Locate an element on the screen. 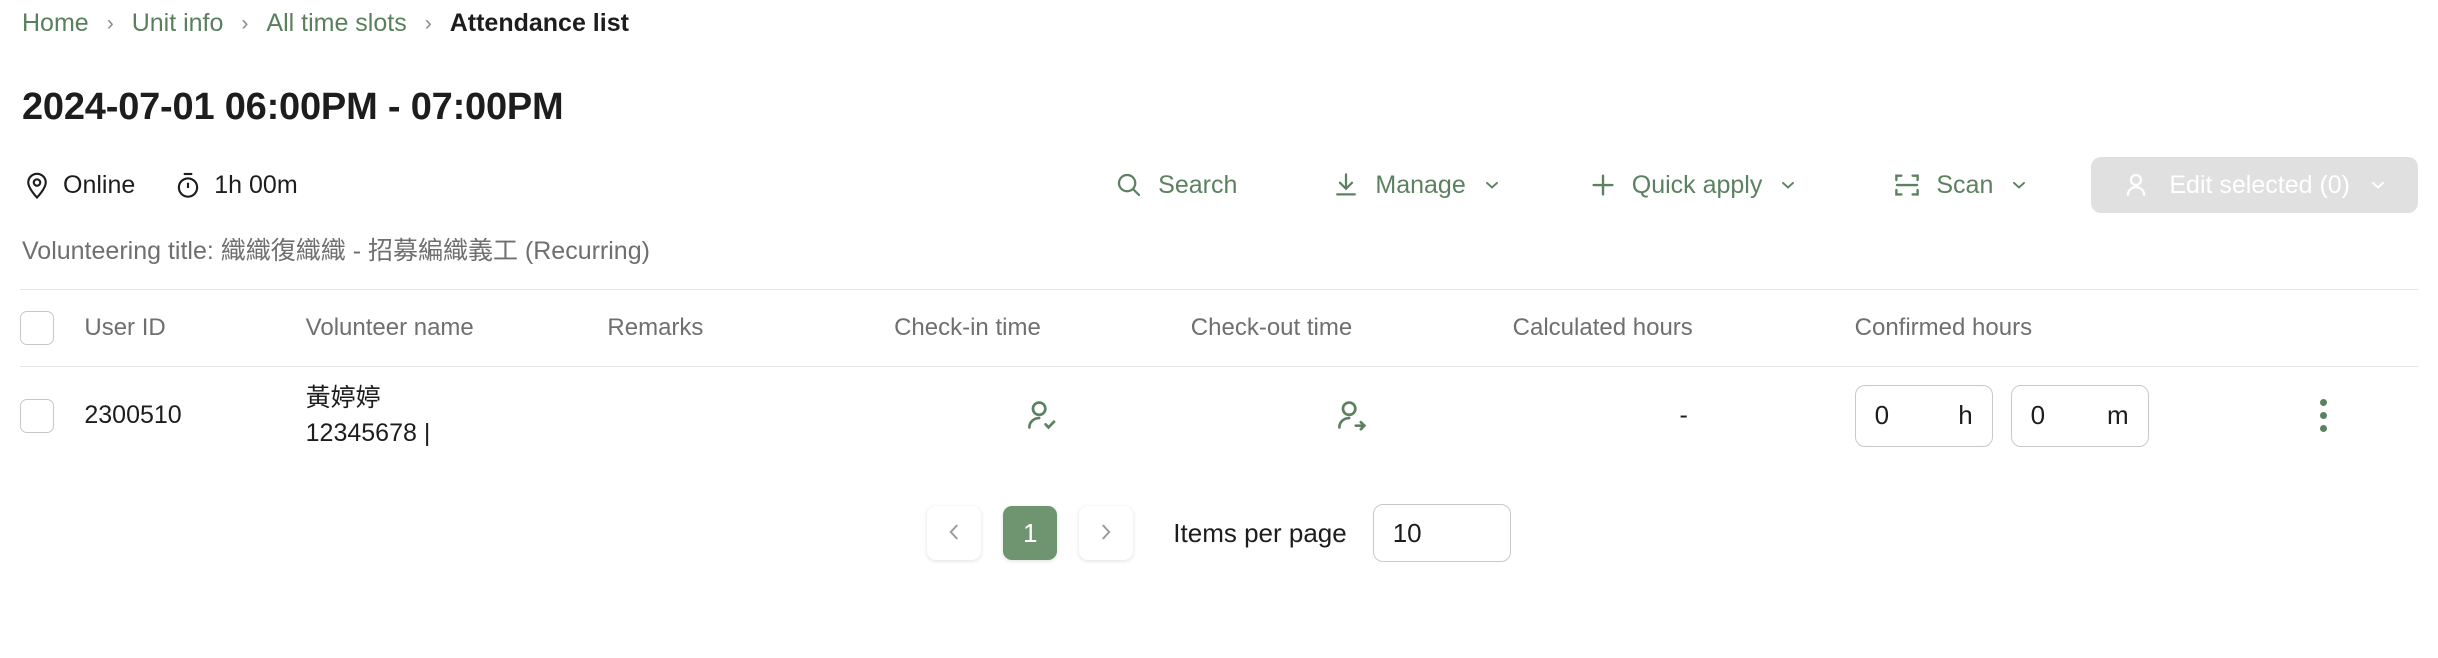 The height and width of the screenshot is (658, 2438). quick-apply-button: Quick apply is located at coordinates (1693, 185).